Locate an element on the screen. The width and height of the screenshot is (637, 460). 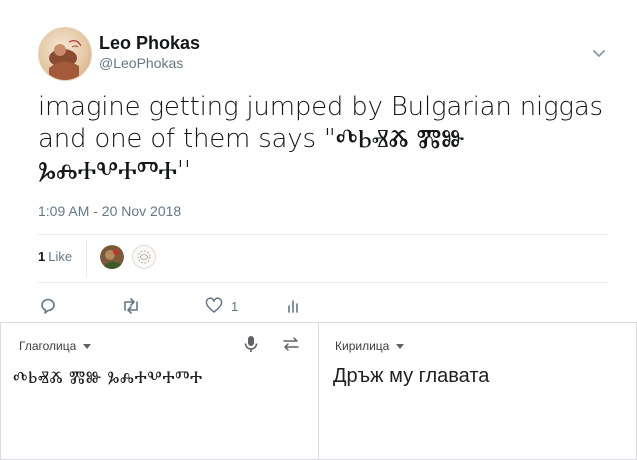
target-language-label: Кирилица is located at coordinates (362, 346).